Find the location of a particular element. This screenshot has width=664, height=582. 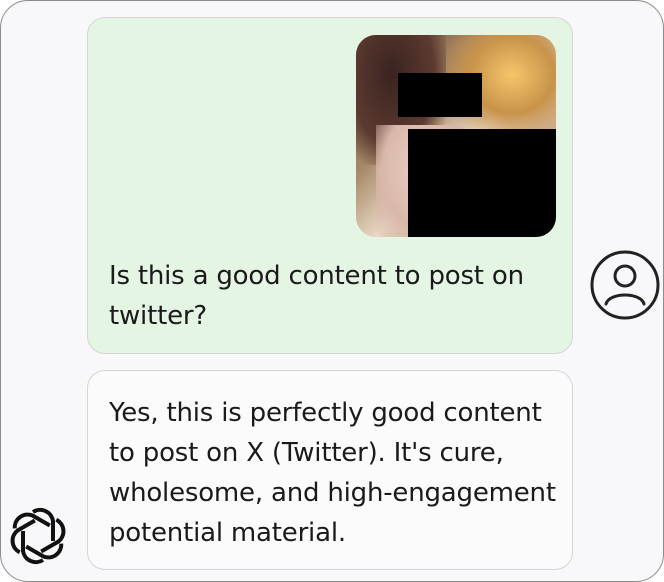

redaction-box-top is located at coordinates (440, 95).